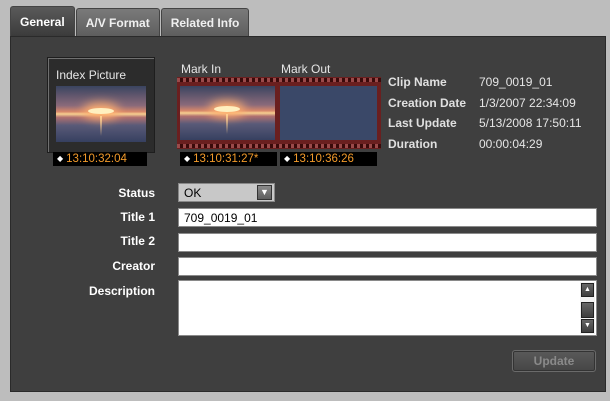  What do you see at coordinates (306, 69) in the screenshot?
I see `mark-out-label: Mark Out` at bounding box center [306, 69].